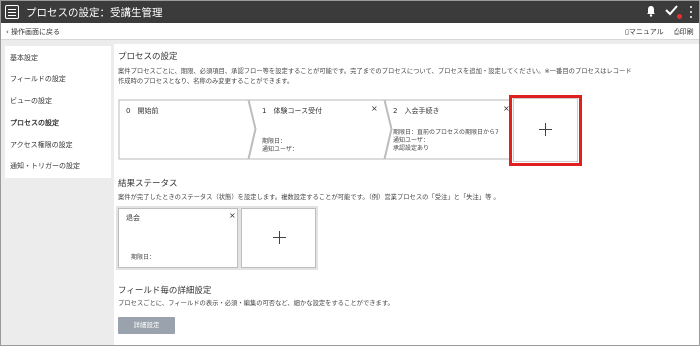 The image size is (700, 346). Describe the element at coordinates (45, 166) in the screenshot. I see `sidebar-item-notifications: 通知・トリガーの設定` at that location.